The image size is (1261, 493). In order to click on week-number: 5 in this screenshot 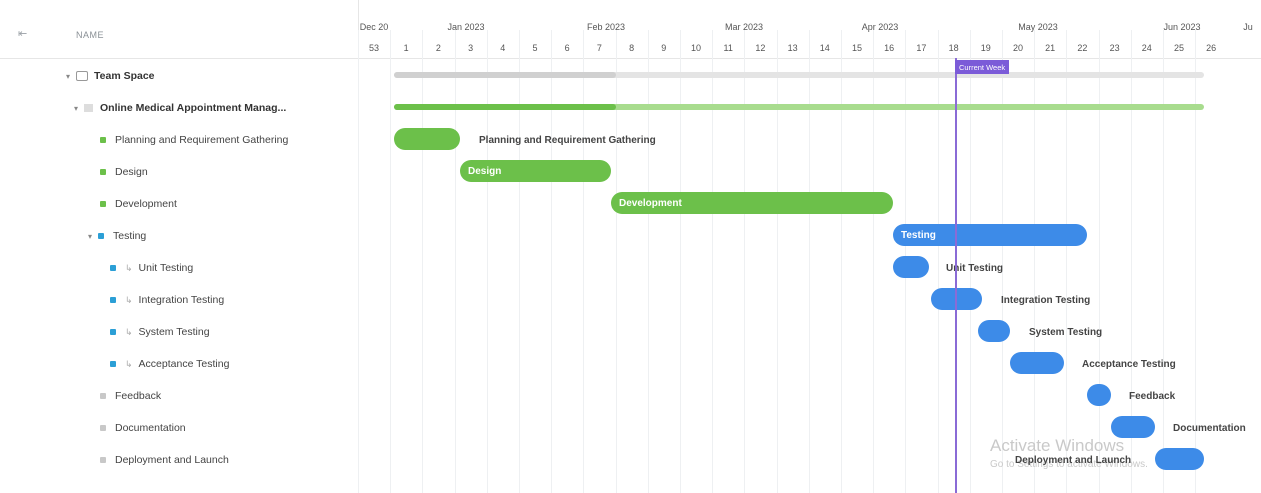, I will do `click(535, 48)`.